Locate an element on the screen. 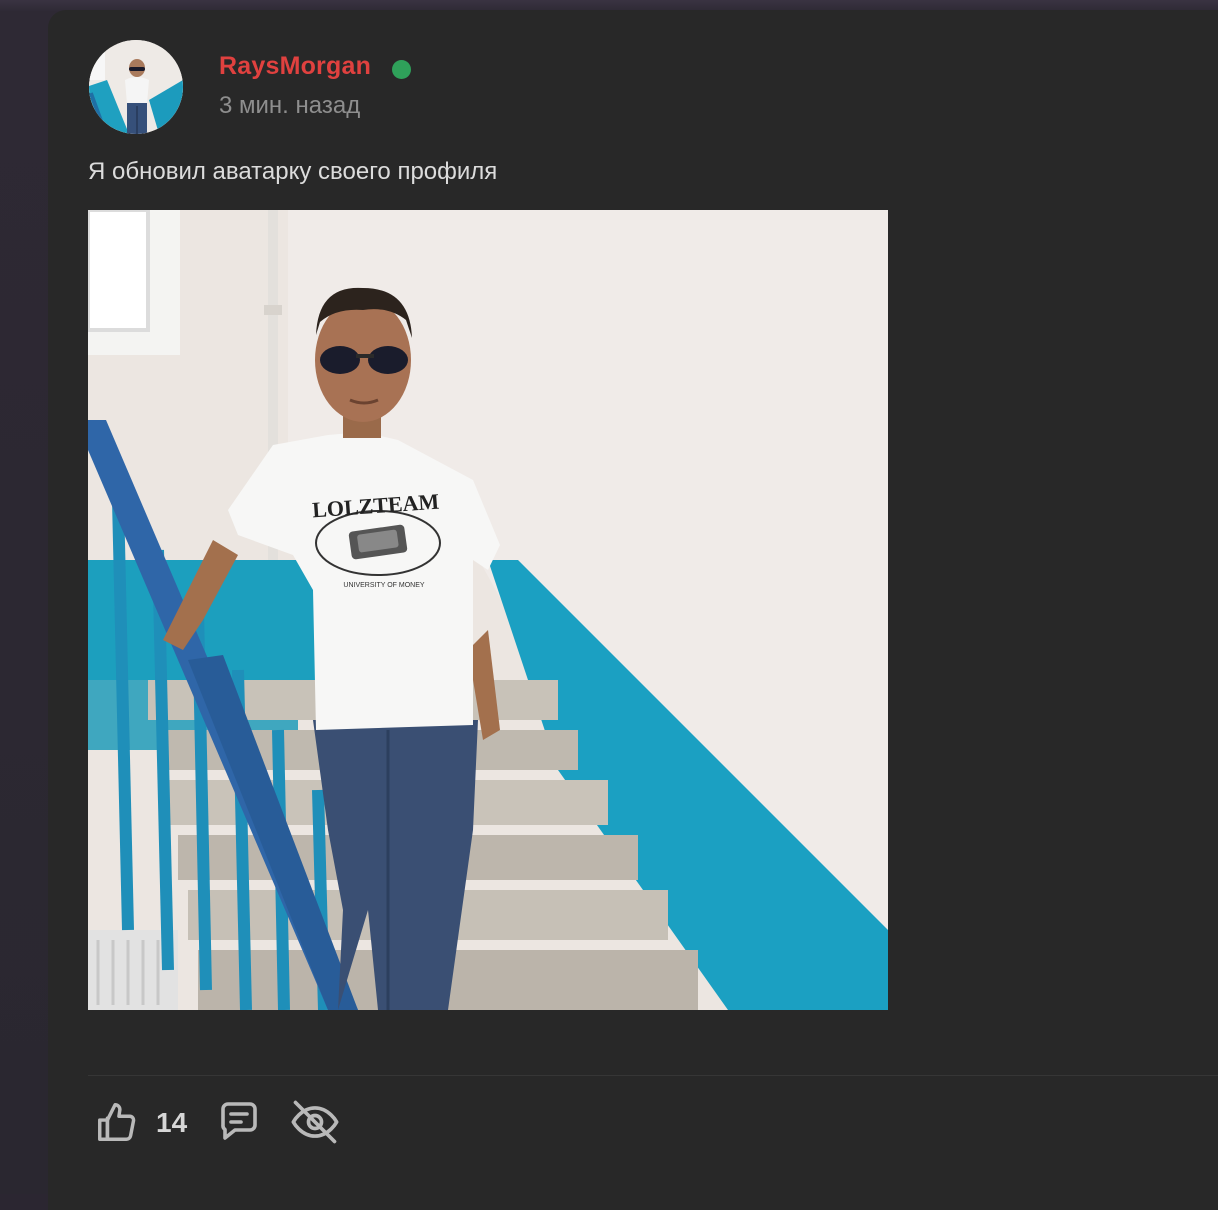 This screenshot has height=1210, width=1218. thumbs-up-icon is located at coordinates (117, 1122).